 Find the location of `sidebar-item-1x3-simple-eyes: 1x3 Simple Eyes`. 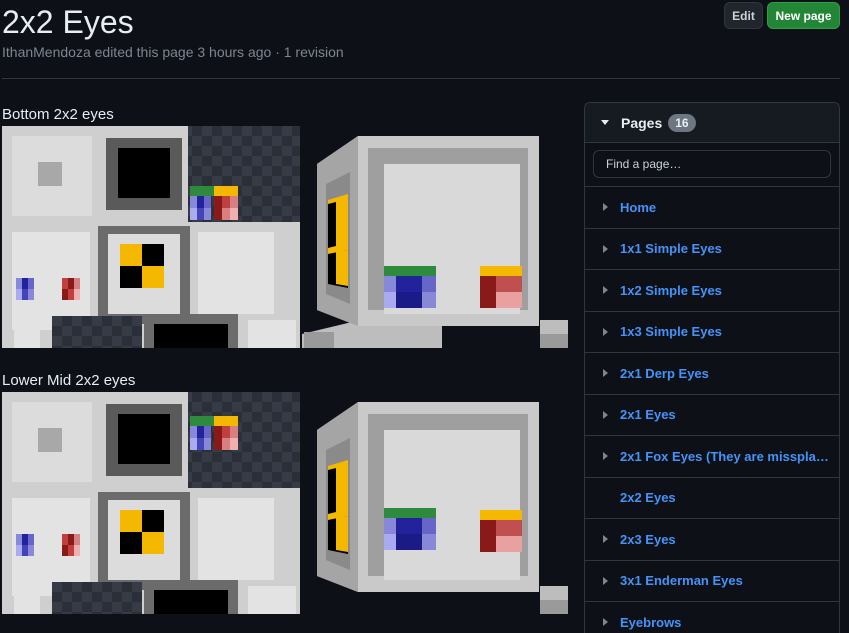

sidebar-item-1x3-simple-eyes: 1x3 Simple Eyes is located at coordinates (712, 332).